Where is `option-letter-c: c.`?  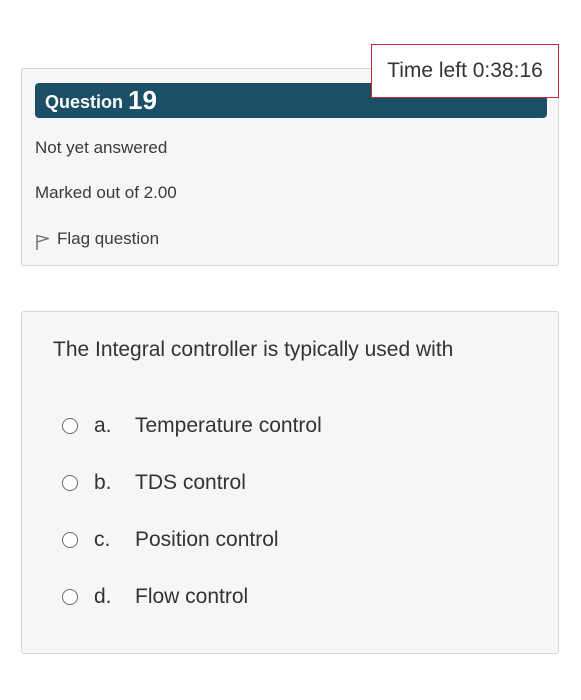 option-letter-c: c. is located at coordinates (102, 539).